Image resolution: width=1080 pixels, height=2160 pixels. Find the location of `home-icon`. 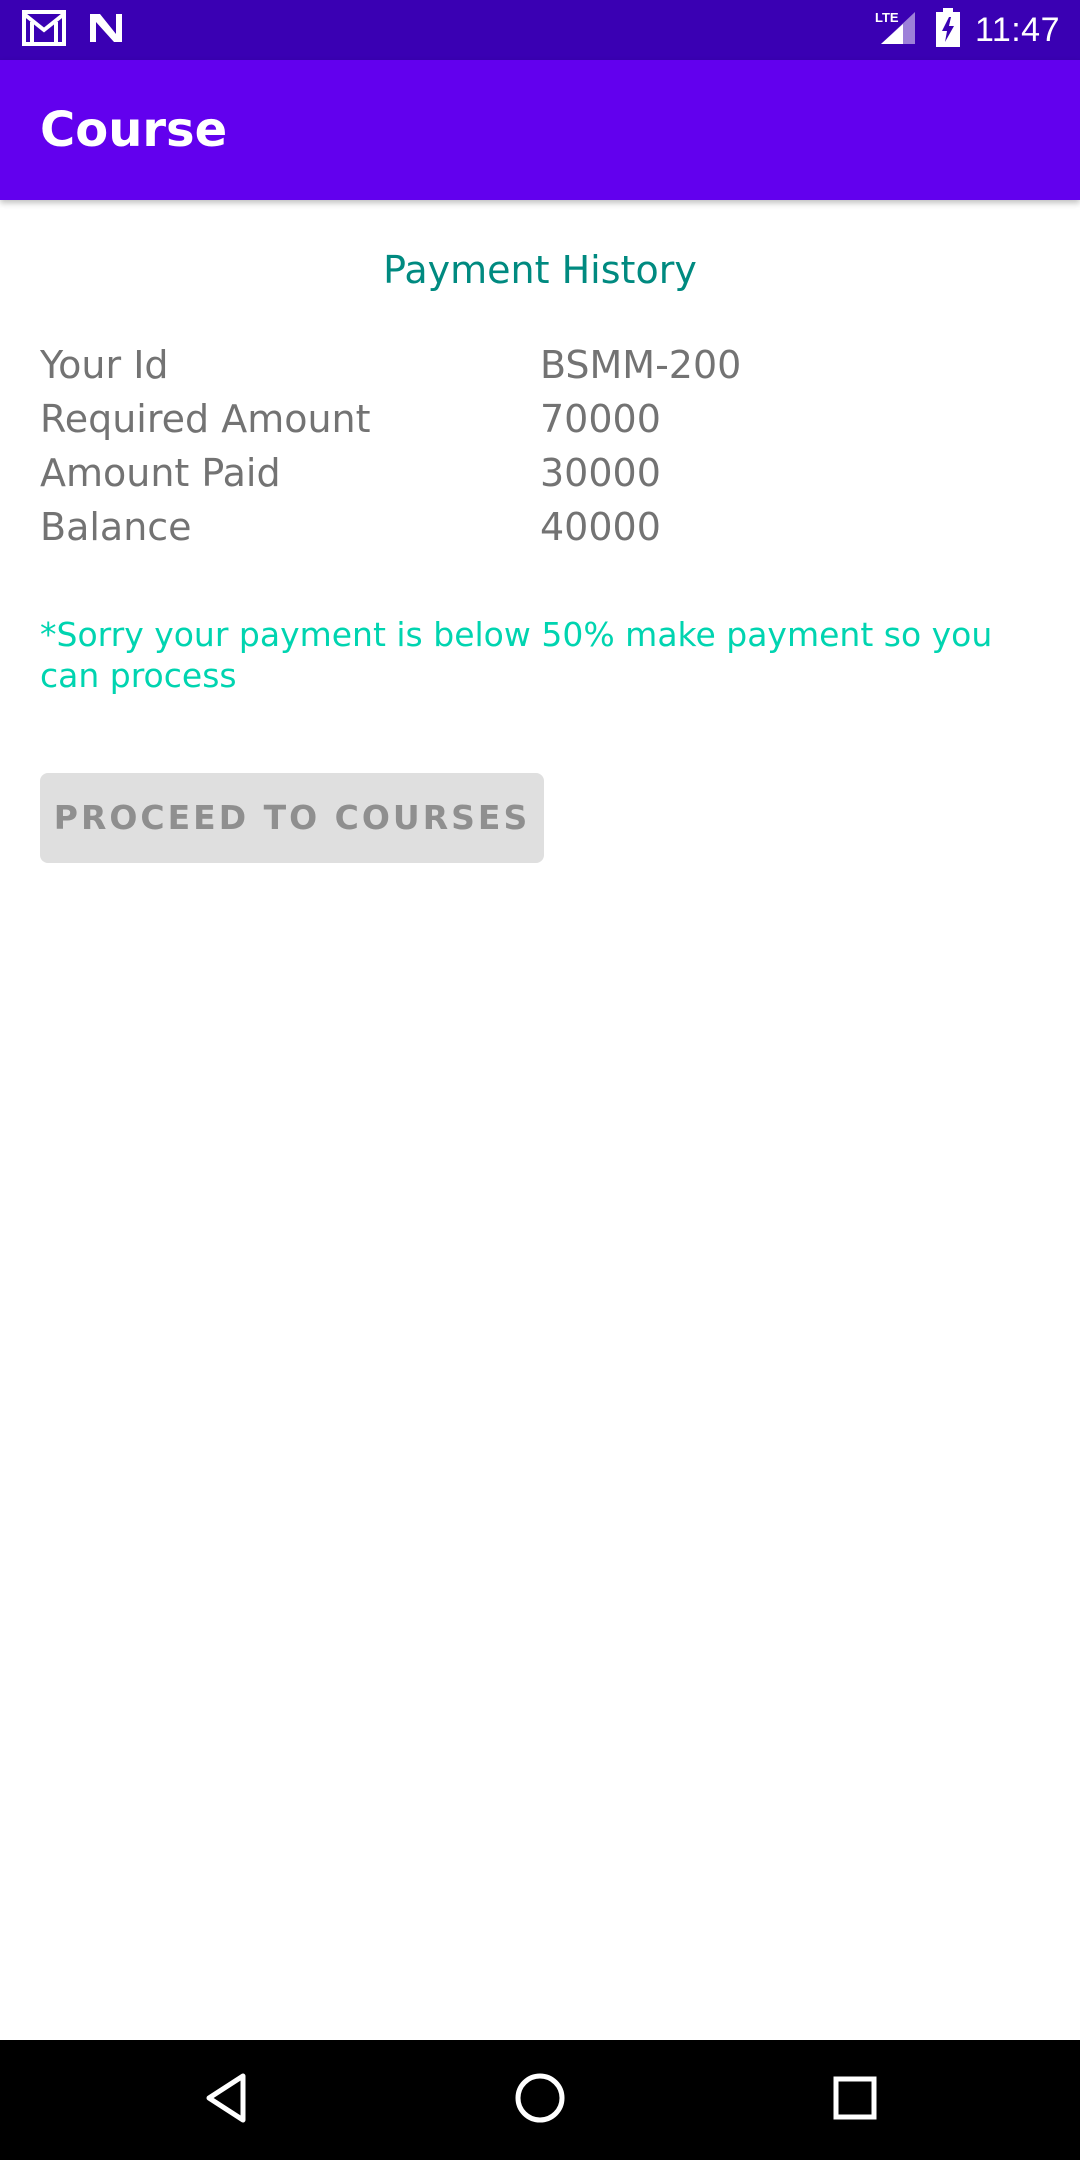

home-icon is located at coordinates (540, 2100).